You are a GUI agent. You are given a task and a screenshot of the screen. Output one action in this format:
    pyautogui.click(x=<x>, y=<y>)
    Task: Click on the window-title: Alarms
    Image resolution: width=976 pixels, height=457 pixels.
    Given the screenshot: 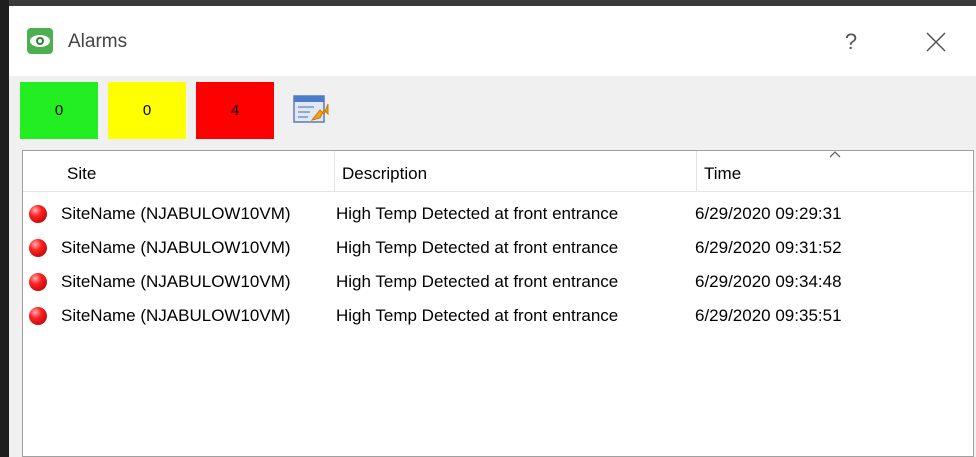 What is the action you would take?
    pyautogui.click(x=98, y=41)
    